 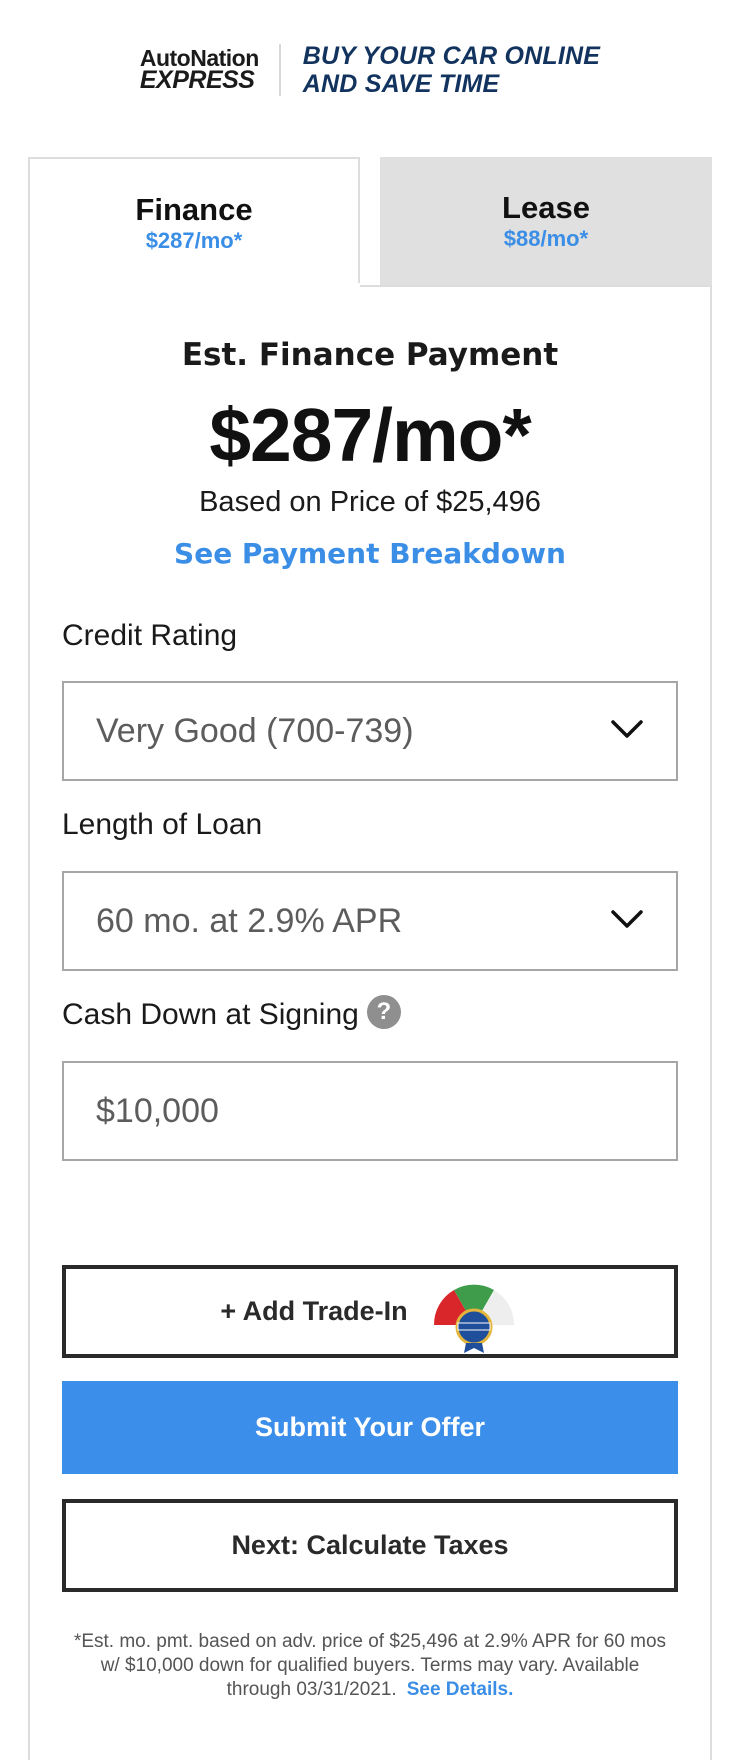 What do you see at coordinates (195, 285) in the screenshot?
I see `active-tab-joiner` at bounding box center [195, 285].